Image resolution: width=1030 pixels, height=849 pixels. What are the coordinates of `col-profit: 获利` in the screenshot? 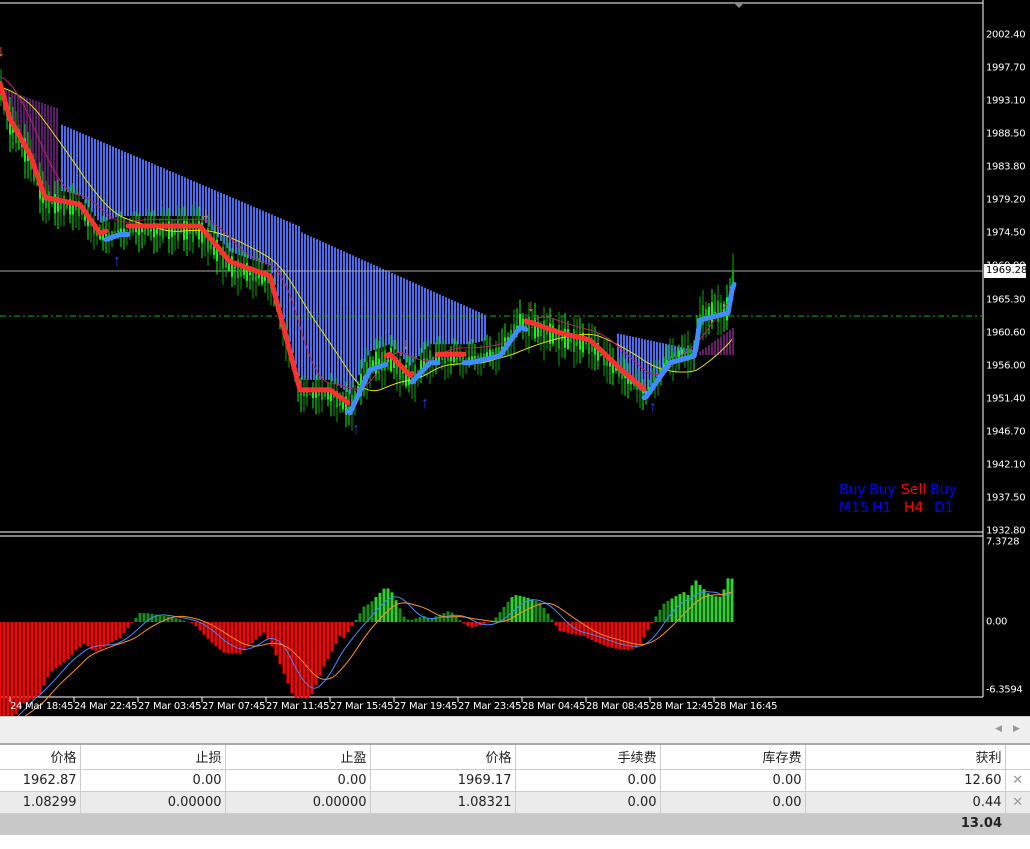 It's located at (905, 756).